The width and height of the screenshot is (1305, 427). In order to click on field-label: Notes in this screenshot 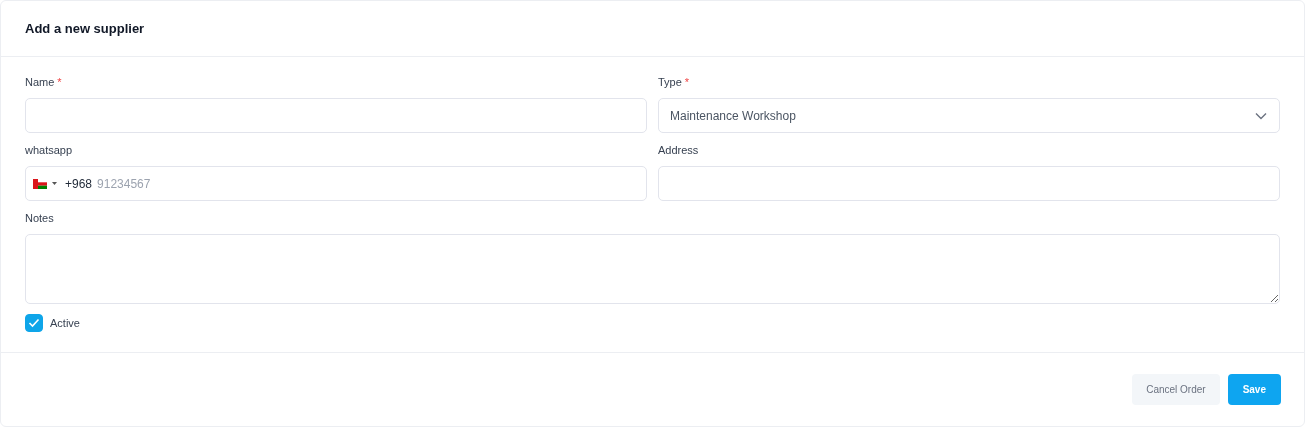, I will do `click(39, 218)`.